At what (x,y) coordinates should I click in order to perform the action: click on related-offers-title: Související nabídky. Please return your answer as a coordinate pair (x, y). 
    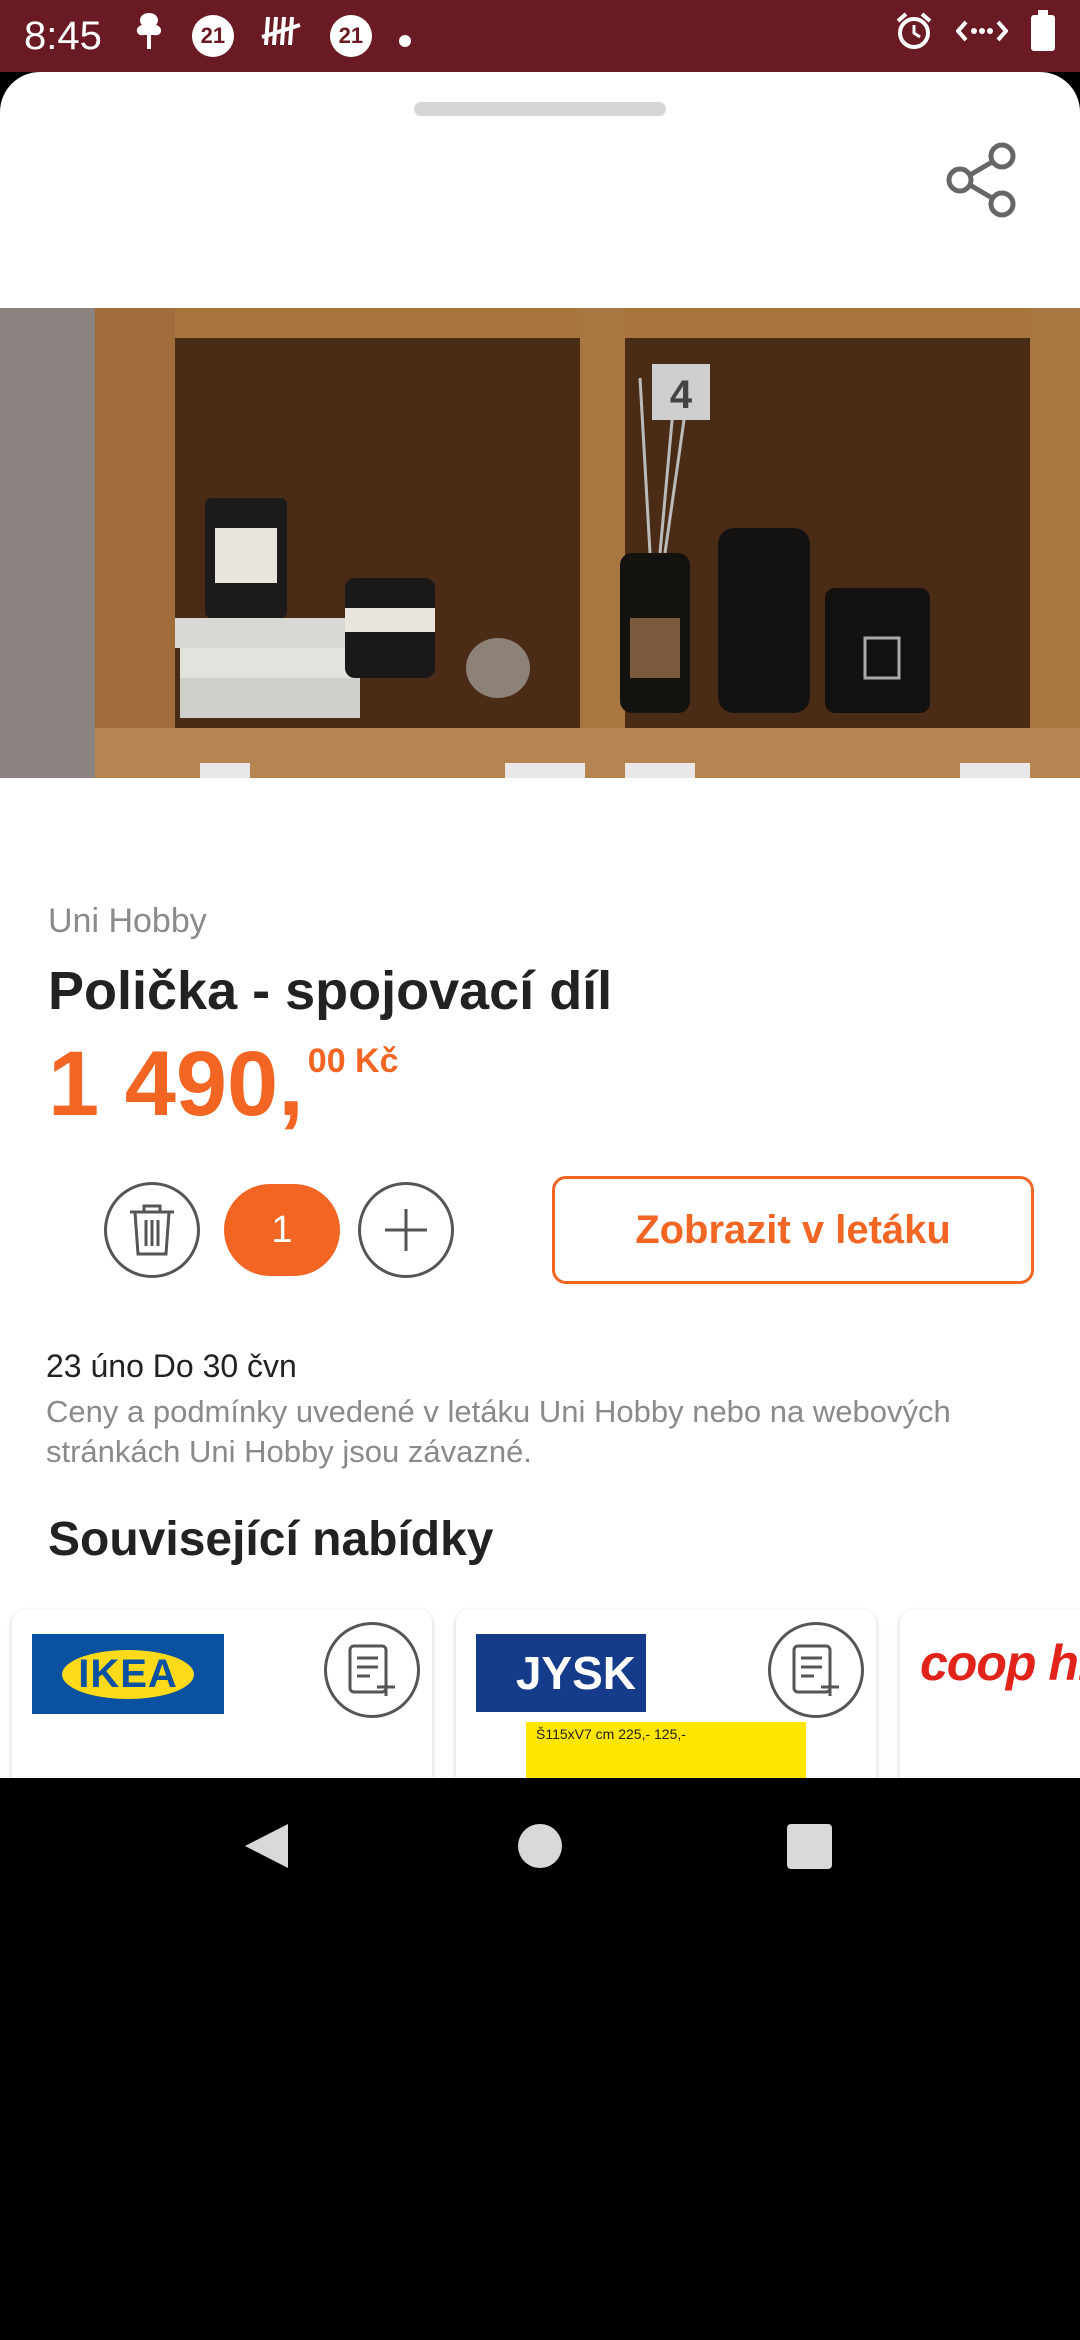
    Looking at the image, I should click on (271, 1539).